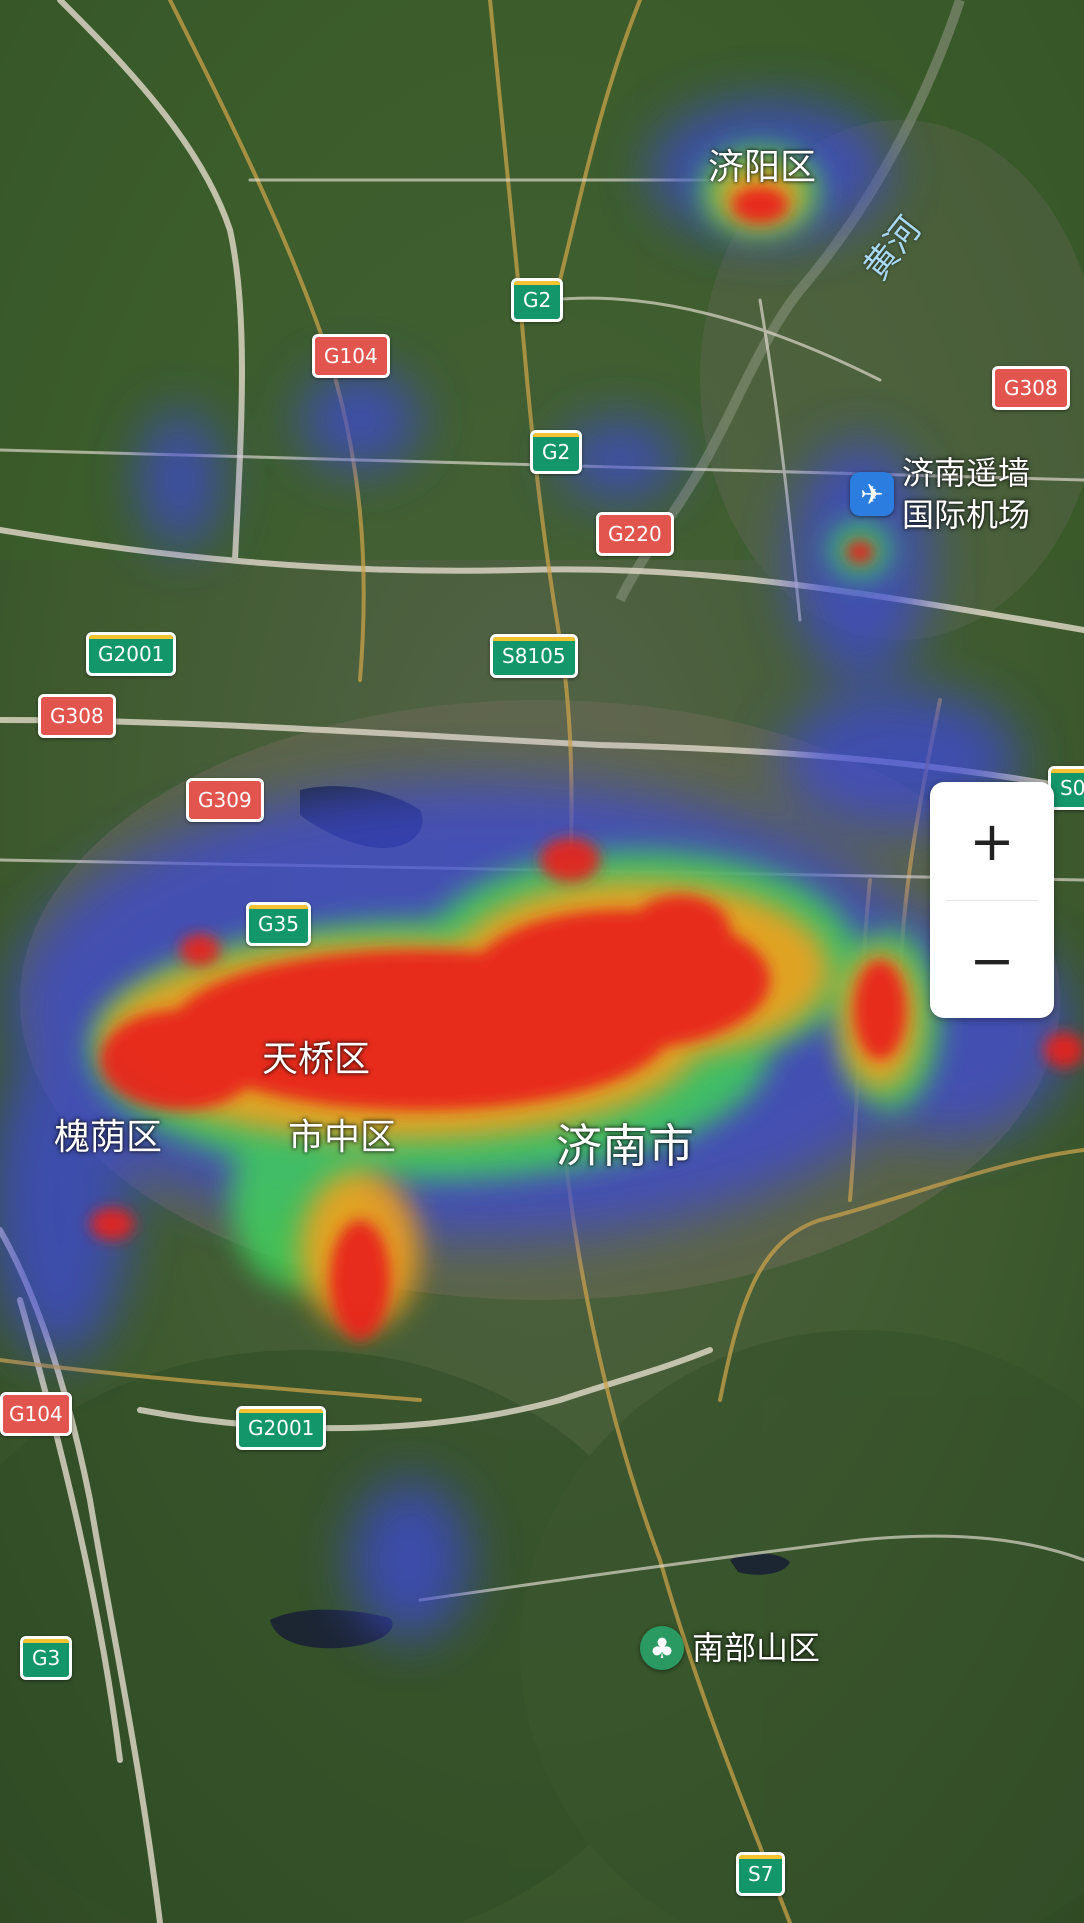 Image resolution: width=1084 pixels, height=1923 pixels. Describe the element at coordinates (46, 1658) in the screenshot. I see `road-shield-g3: G3` at that location.